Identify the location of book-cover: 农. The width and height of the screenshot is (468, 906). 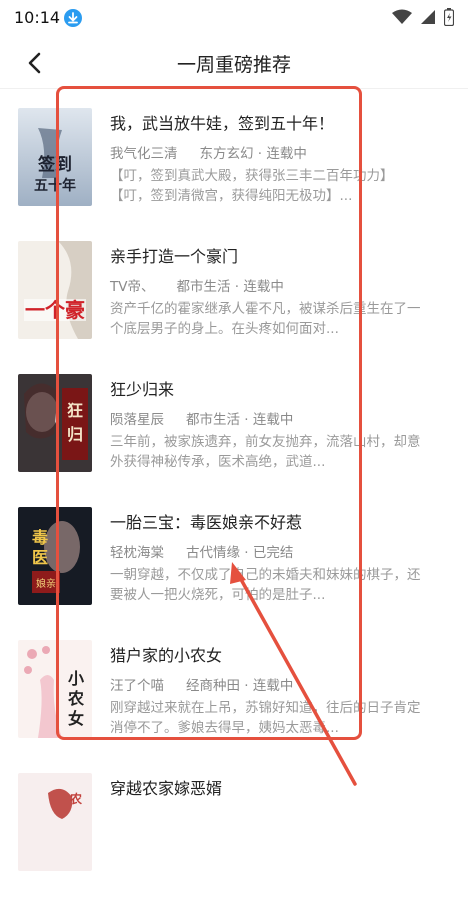
(55, 822).